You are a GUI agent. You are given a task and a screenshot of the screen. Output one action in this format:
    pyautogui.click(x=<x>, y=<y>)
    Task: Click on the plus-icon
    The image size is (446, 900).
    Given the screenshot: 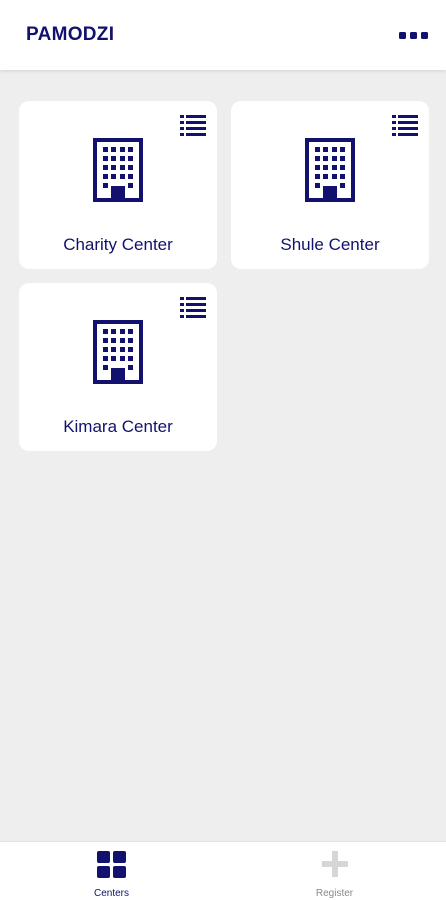 What is the action you would take?
    pyautogui.click(x=334, y=864)
    